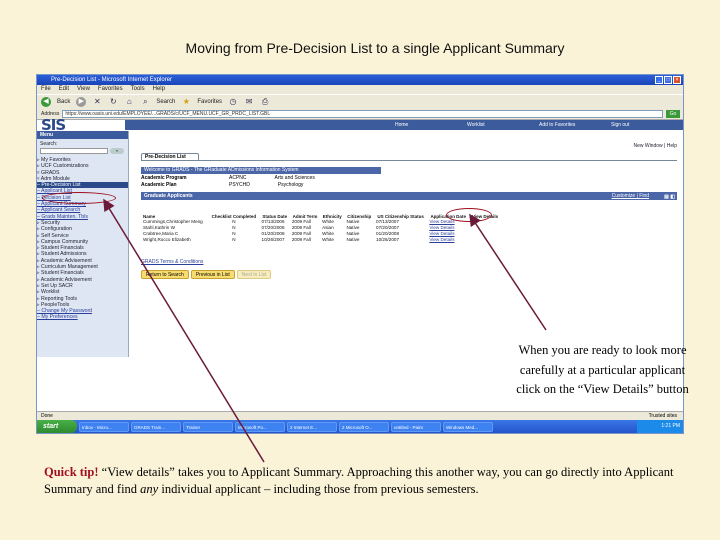 This screenshot has height=540, width=720. What do you see at coordinates (159, 89) in the screenshot?
I see `menu-help: Help` at bounding box center [159, 89].